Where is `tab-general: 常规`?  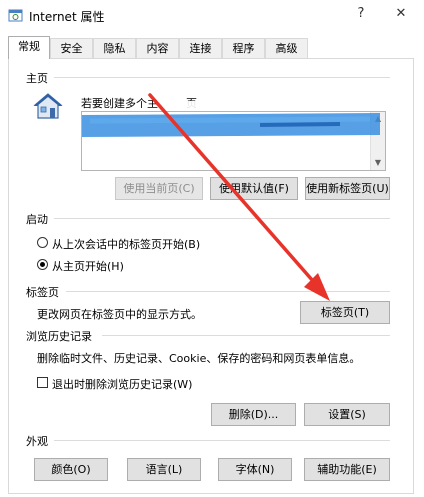 tab-general: 常规 is located at coordinates (29, 47).